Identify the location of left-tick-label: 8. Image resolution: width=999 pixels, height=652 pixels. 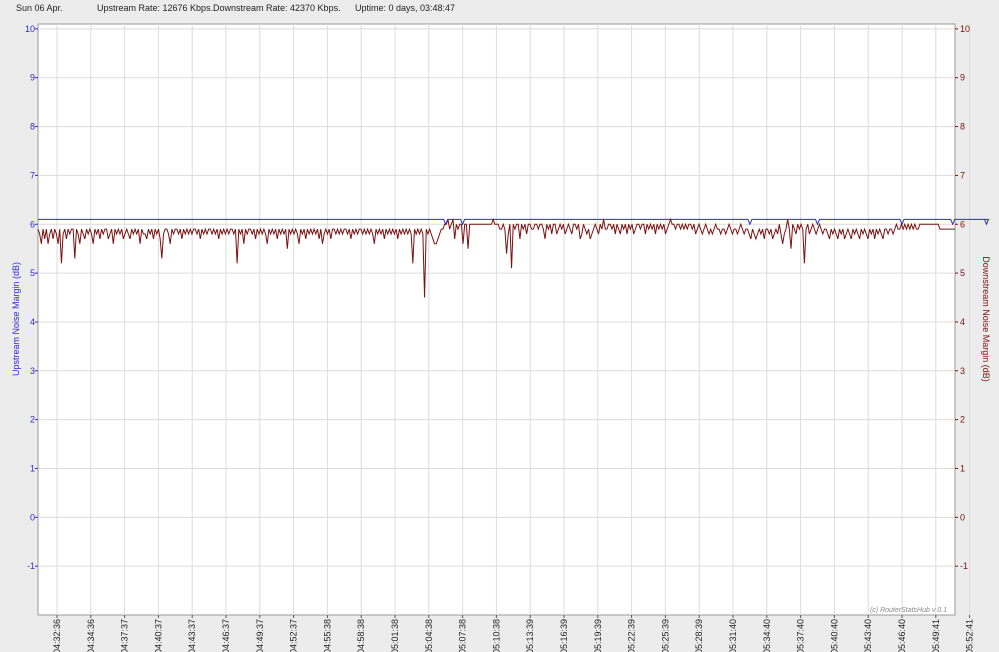
(32, 127).